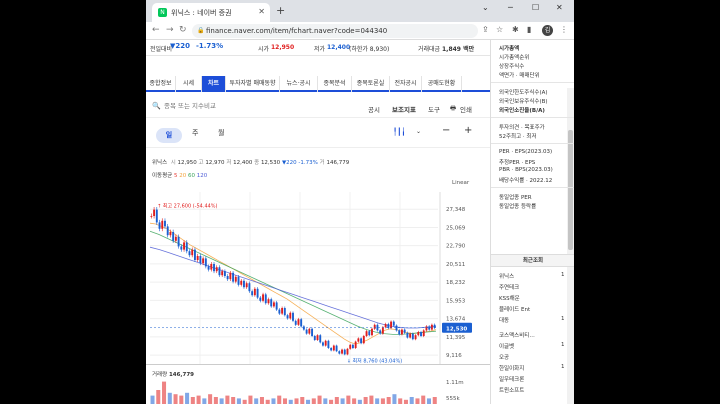 Image resolution: width=720 pixels, height=404 pixels. I want to click on recent-stock-item: 일우테크론, so click(511, 379).